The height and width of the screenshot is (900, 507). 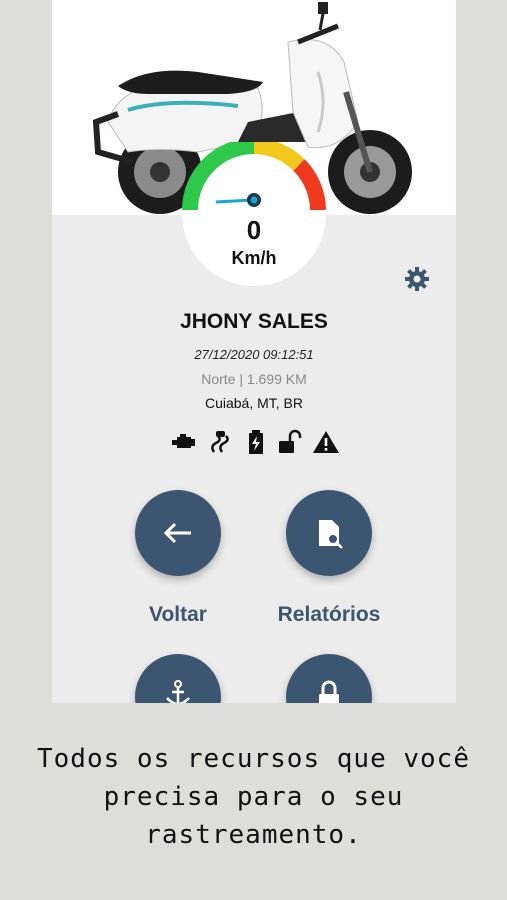 I want to click on speed-unit: Km/h, so click(x=254, y=258).